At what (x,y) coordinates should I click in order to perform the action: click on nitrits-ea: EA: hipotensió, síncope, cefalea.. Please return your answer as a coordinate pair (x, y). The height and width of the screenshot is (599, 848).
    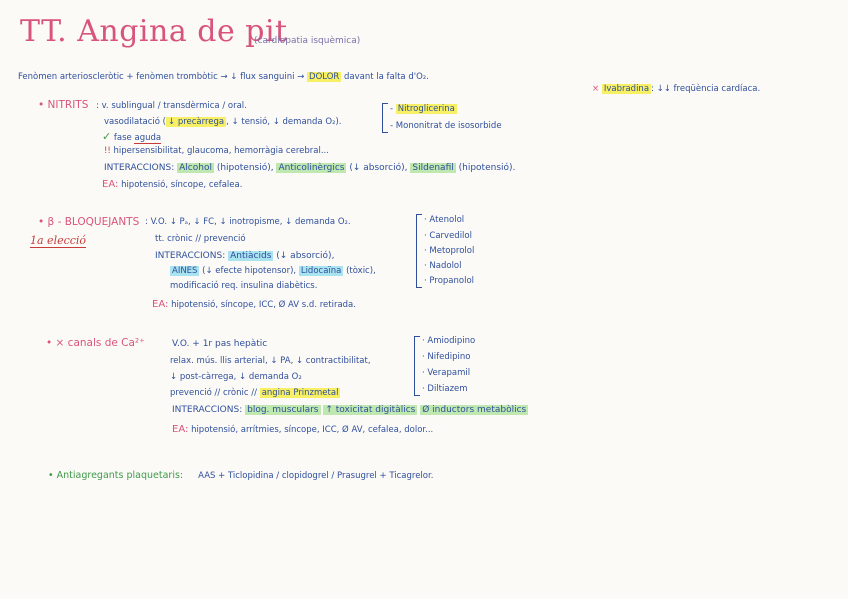
    Looking at the image, I should click on (172, 184).